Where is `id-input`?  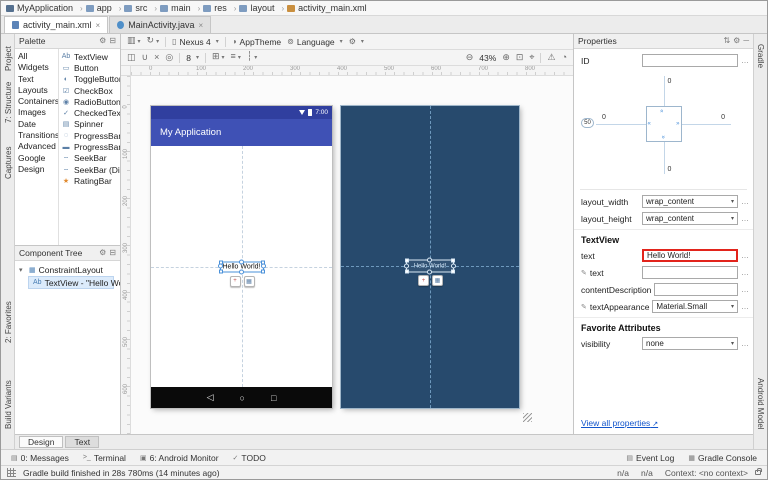 id-input is located at coordinates (690, 60).